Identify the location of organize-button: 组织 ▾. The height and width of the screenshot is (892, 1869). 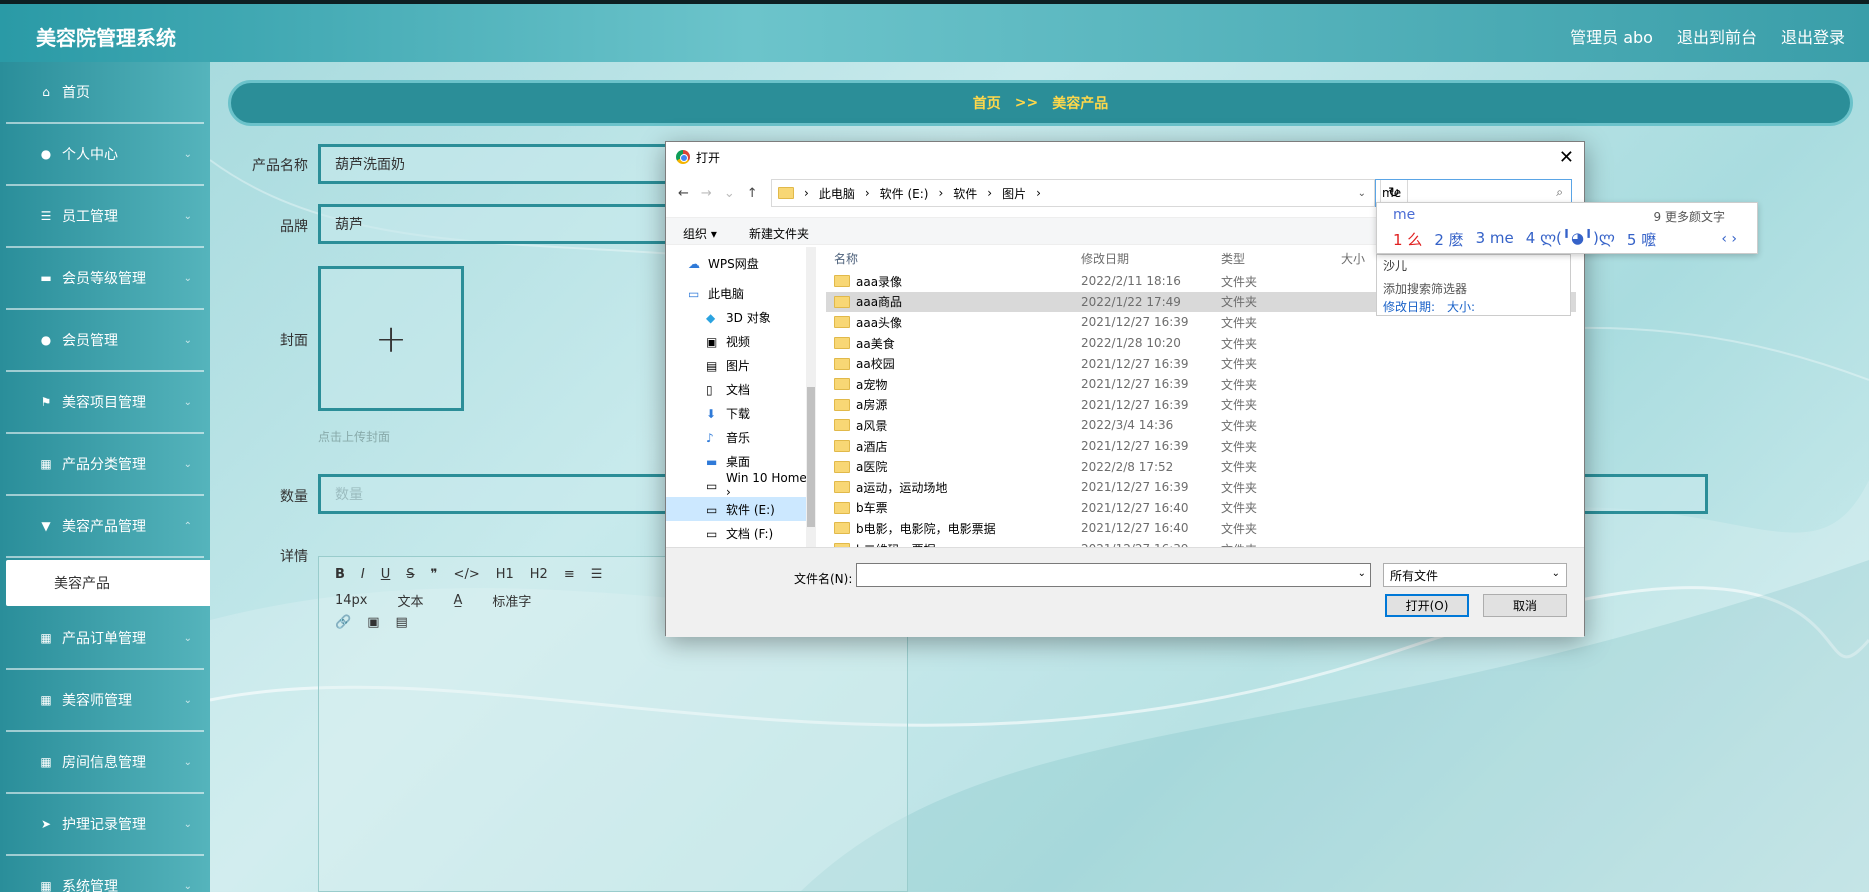
(700, 233).